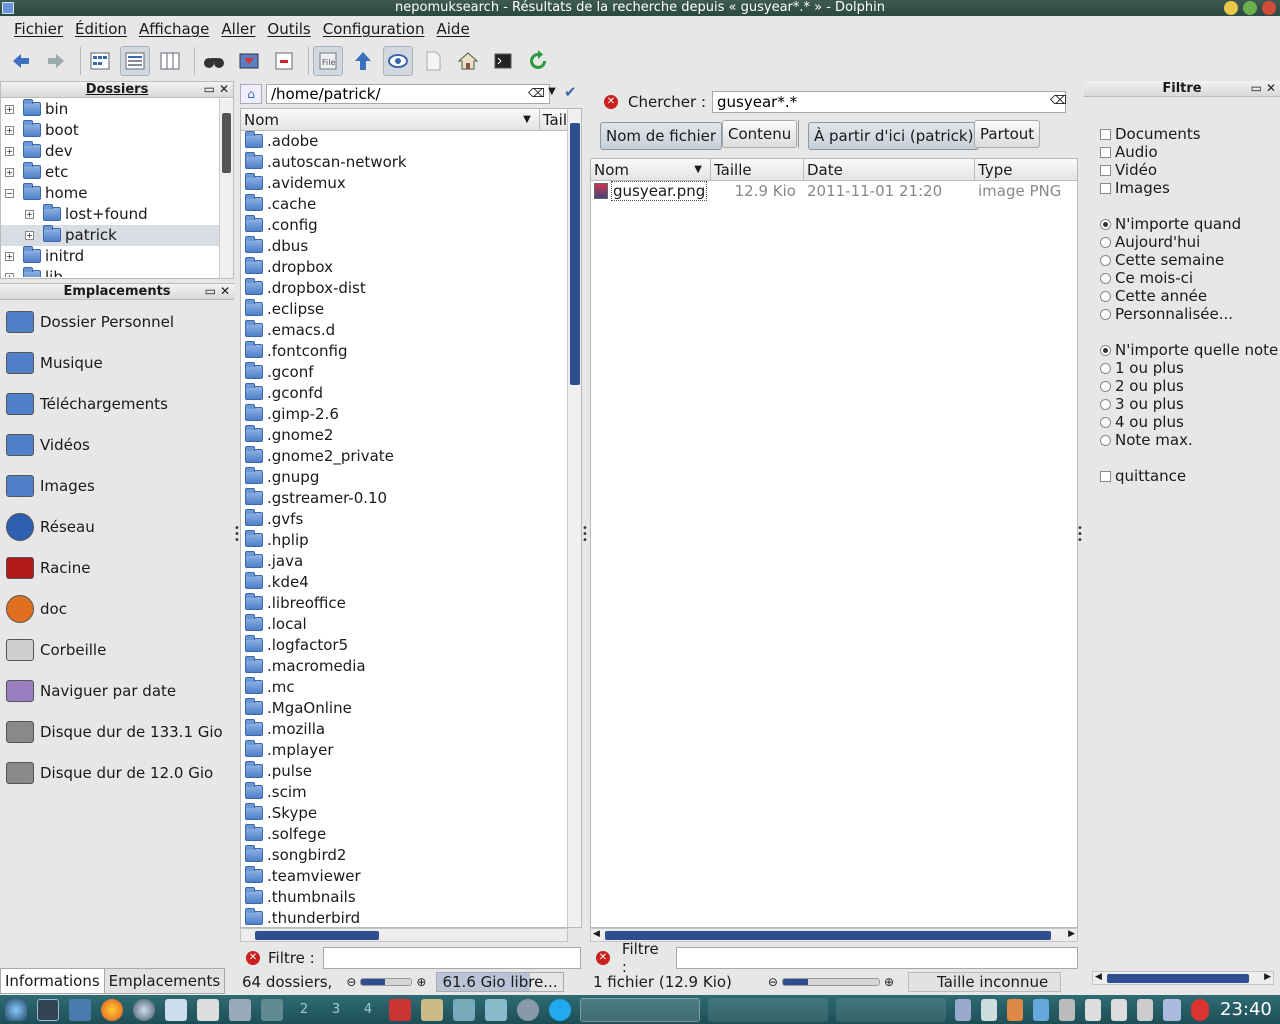 The height and width of the screenshot is (1024, 1280). What do you see at coordinates (1058, 100) in the screenshot?
I see `clear-search-icon: ⌫` at bounding box center [1058, 100].